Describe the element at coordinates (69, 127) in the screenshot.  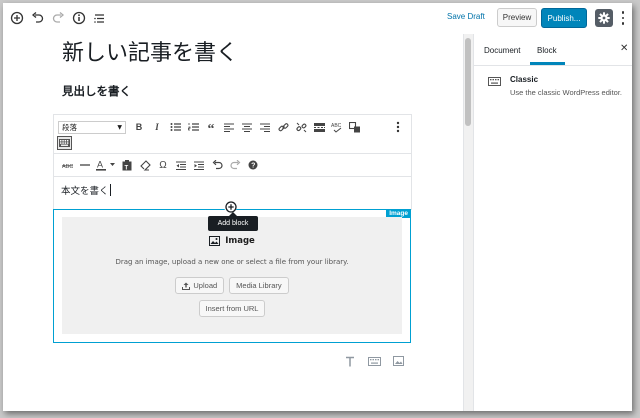
I see `format-select-value: 段落` at that location.